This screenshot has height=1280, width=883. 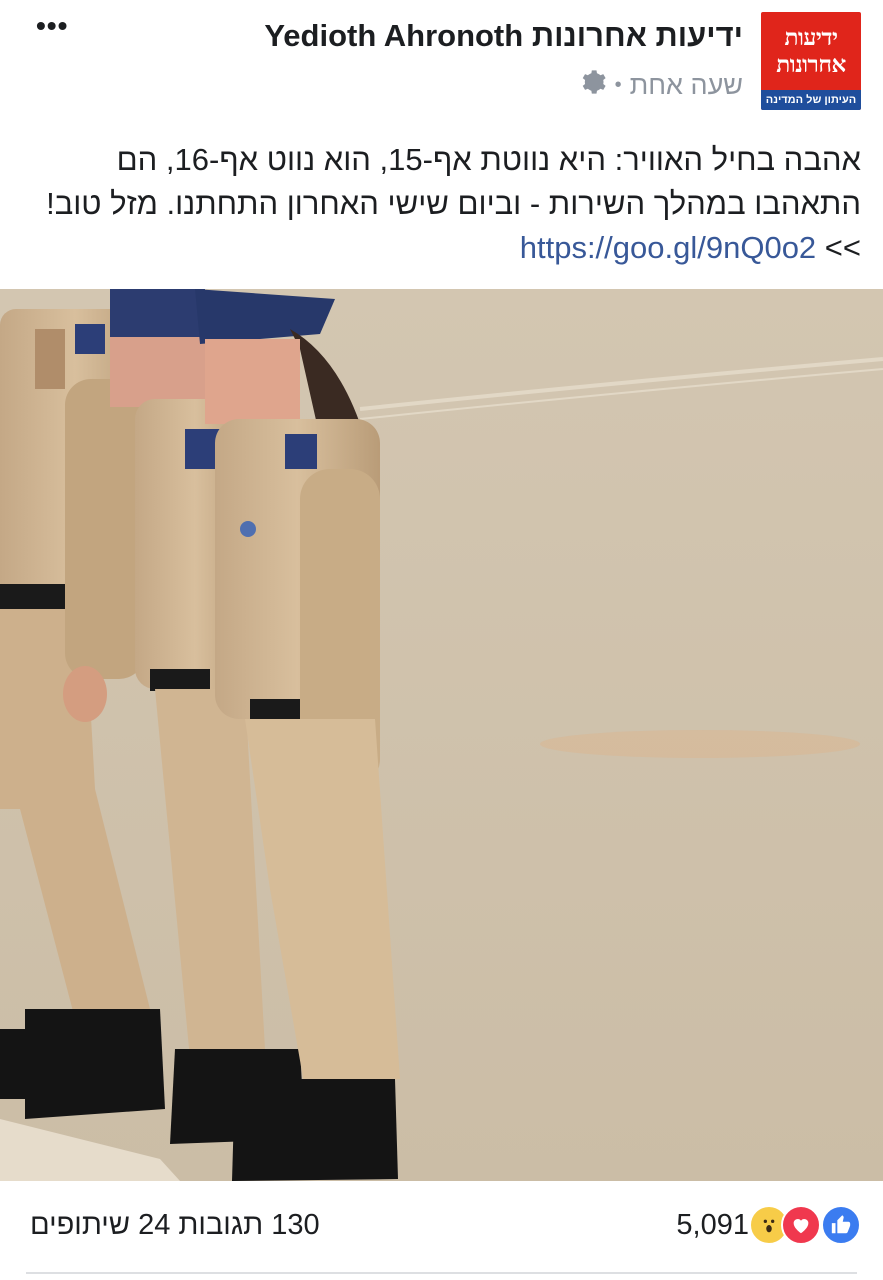 What do you see at coordinates (801, 1225) in the screenshot?
I see `love-icon` at bounding box center [801, 1225].